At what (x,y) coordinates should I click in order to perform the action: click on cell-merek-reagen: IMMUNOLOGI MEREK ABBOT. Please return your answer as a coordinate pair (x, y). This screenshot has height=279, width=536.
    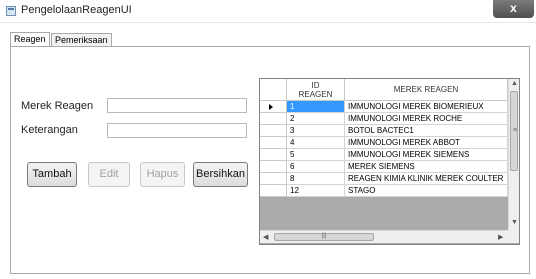
    Looking at the image, I should click on (426, 143).